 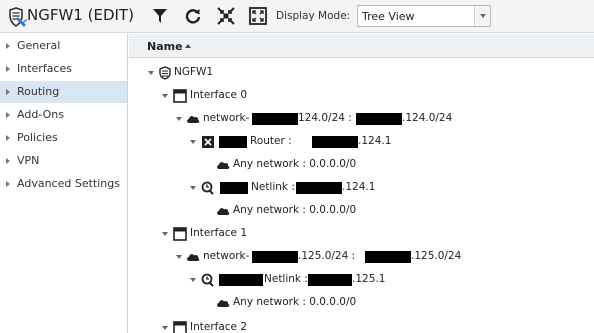 I want to click on sidebar-item-policies: Policies, so click(x=63, y=138).